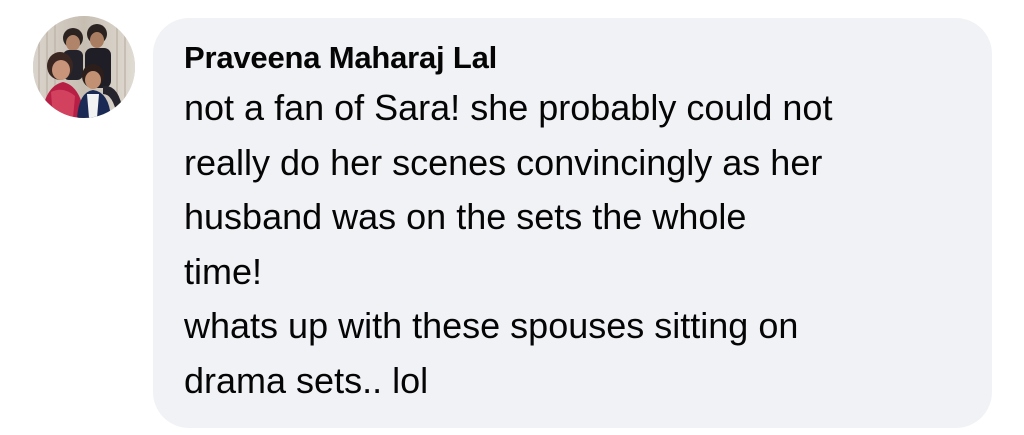 This screenshot has height=435, width=1024. Describe the element at coordinates (491, 325) in the screenshot. I see `comment-line: whats up with these spouses sitting on` at that location.